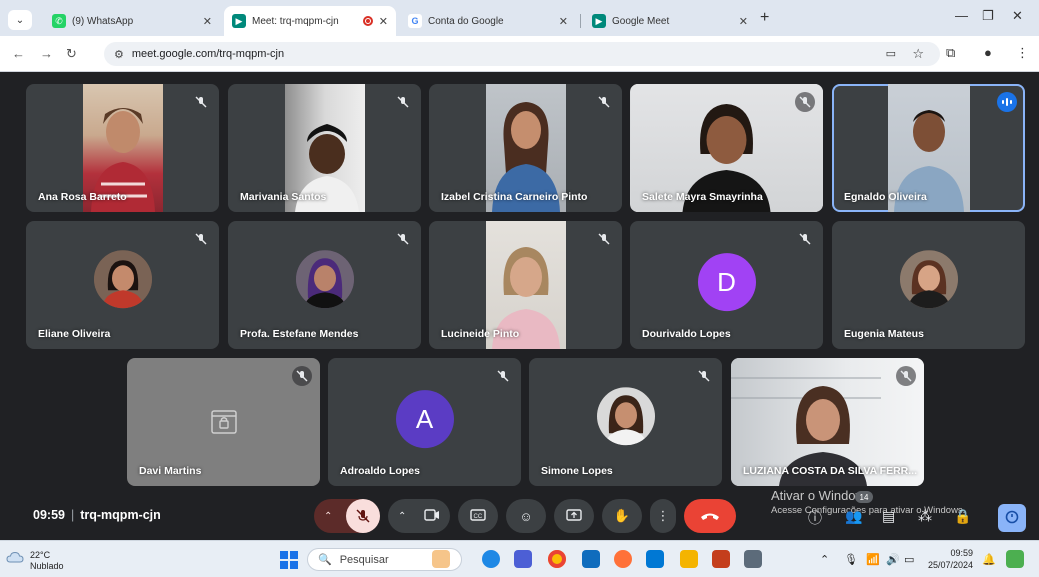 This screenshot has width=1039, height=577. Describe the element at coordinates (466, 21) in the screenshot. I see `tab-label: Conta do Google` at that location.